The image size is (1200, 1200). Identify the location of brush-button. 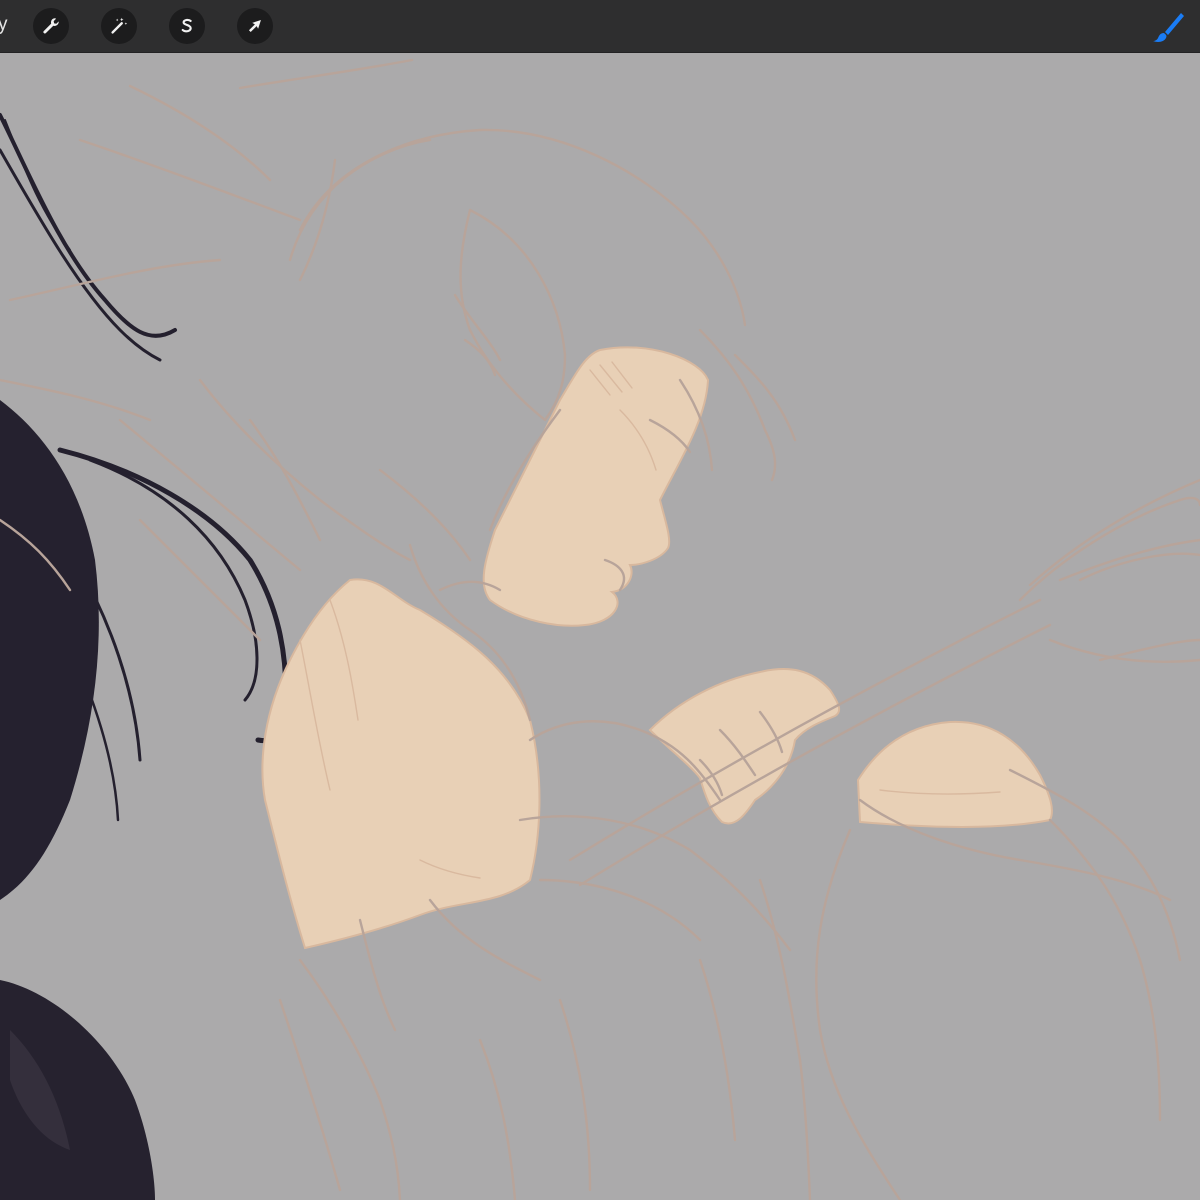
(1168, 27).